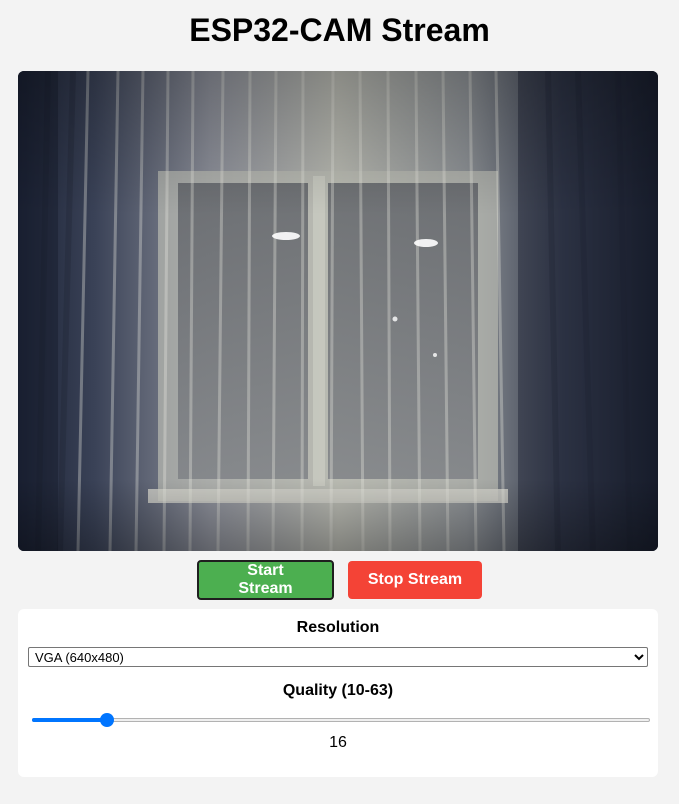 This screenshot has width=679, height=804. What do you see at coordinates (70, 720) in the screenshot?
I see `quality-slider-fill` at bounding box center [70, 720].